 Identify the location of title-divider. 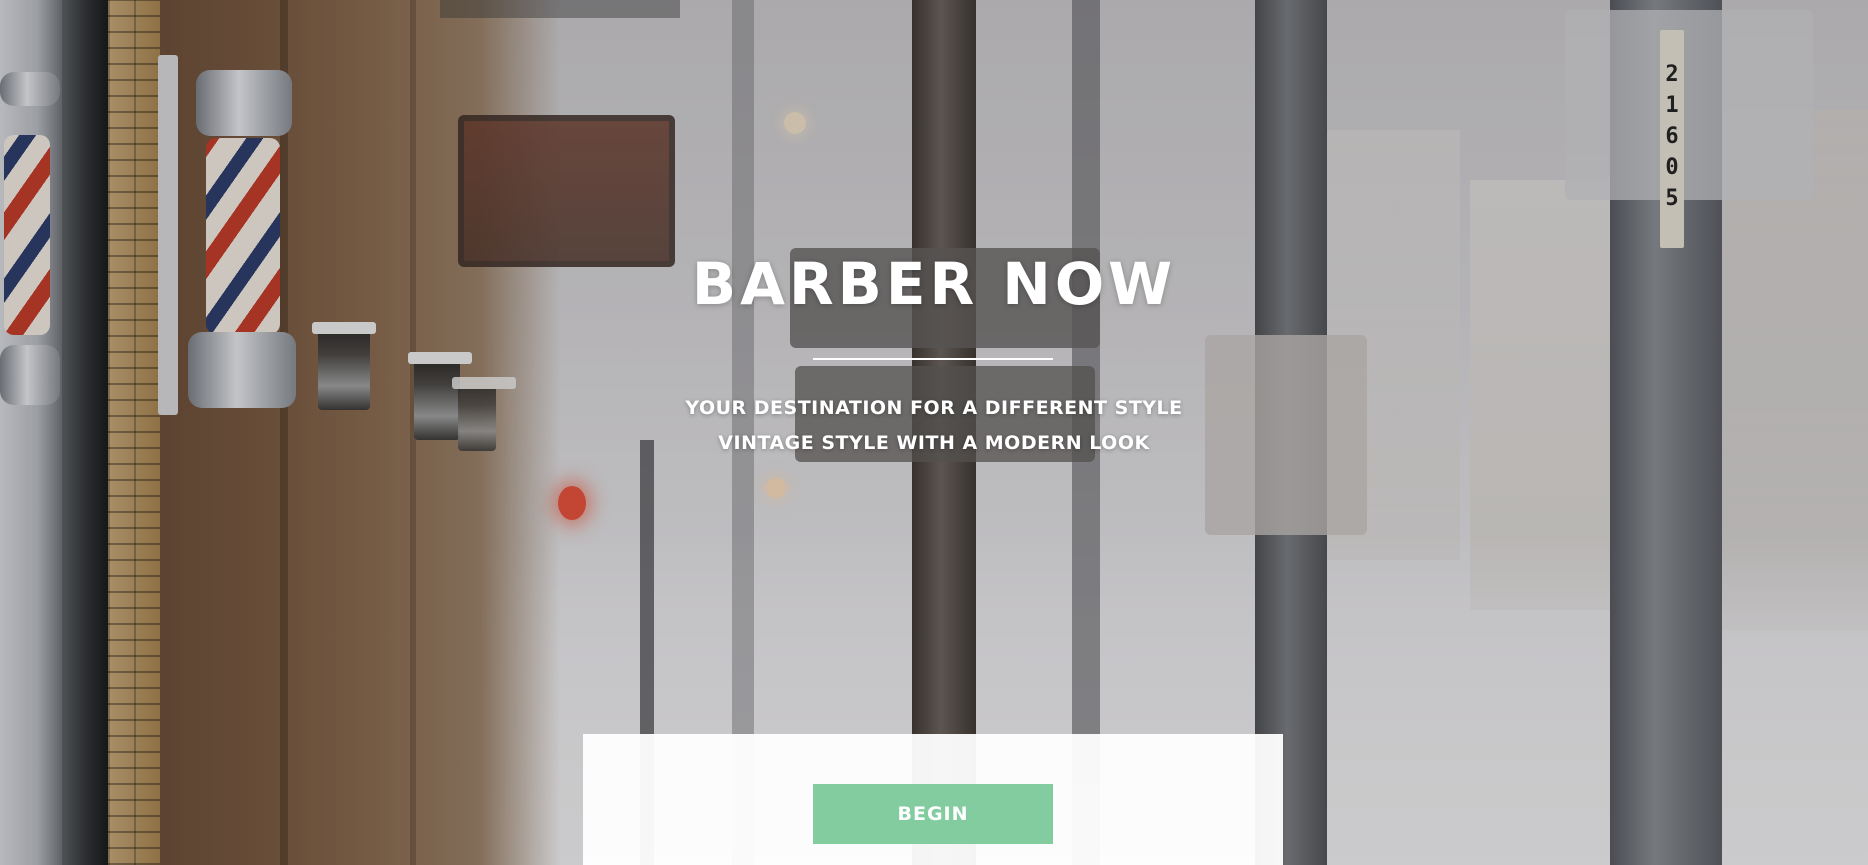
(933, 359).